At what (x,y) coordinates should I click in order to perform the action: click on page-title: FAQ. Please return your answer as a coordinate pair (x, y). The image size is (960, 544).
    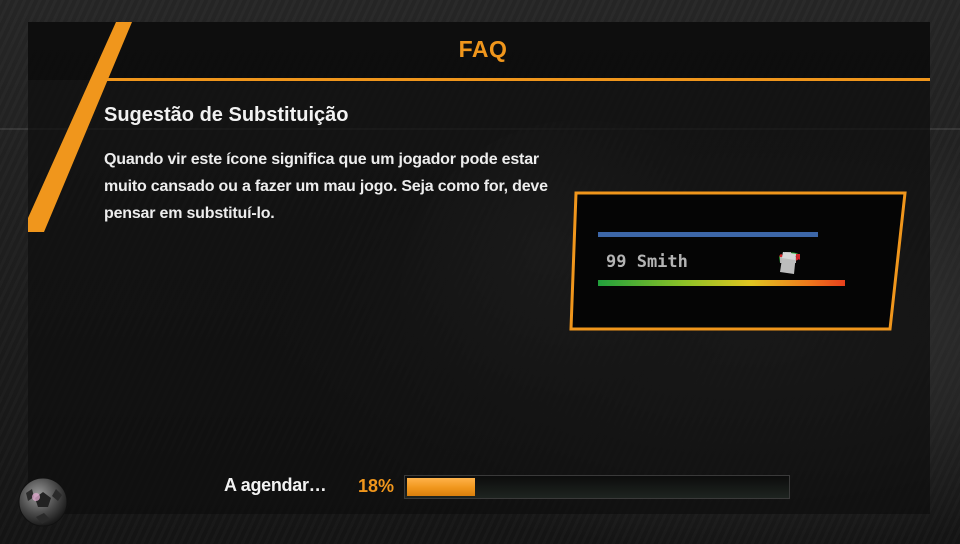
    Looking at the image, I should click on (483, 49).